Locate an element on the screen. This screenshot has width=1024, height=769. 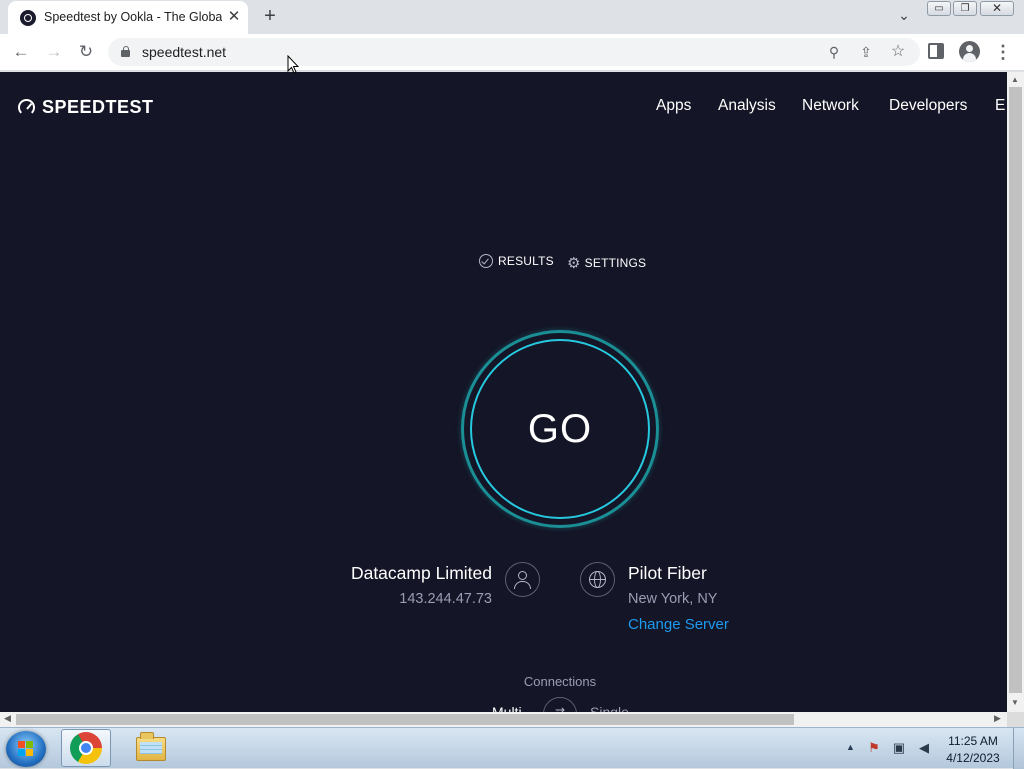
isp-name: Datacamp Limited is located at coordinates (421, 573).